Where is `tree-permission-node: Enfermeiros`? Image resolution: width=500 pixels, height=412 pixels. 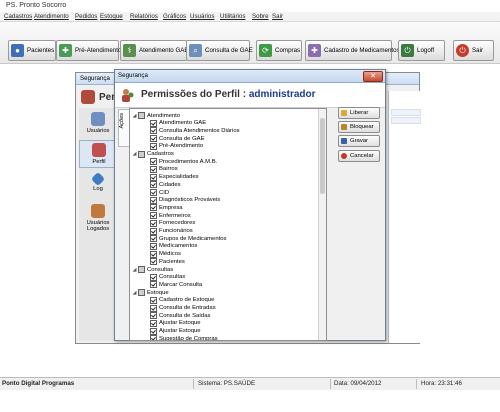
tree-permission-node: Enfermeiros is located at coordinates (170, 216).